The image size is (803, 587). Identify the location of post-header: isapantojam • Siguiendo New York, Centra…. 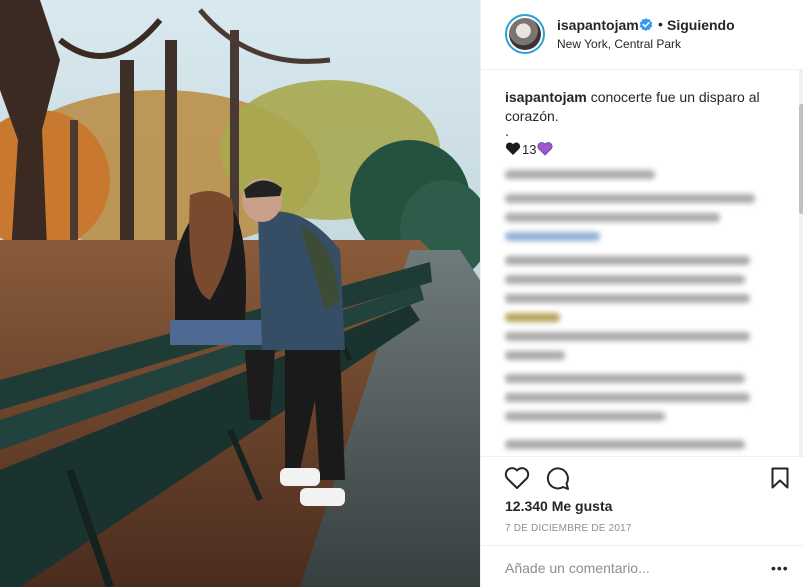
(642, 35).